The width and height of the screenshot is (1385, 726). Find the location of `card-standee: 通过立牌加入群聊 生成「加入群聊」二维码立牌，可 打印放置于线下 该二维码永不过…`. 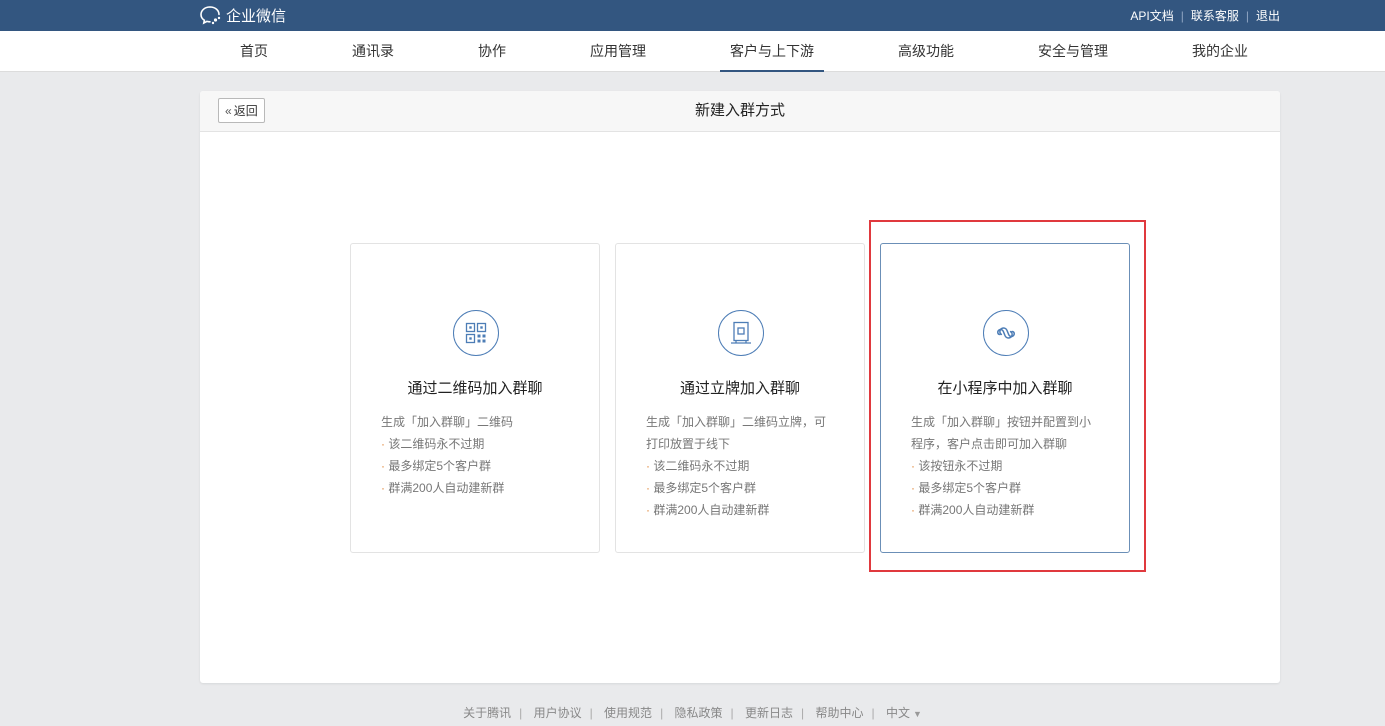

card-standee: 通过立牌加入群聊 生成「加入群聊」二维码立牌，可 打印放置于线下 该二维码永不过… is located at coordinates (740, 398).